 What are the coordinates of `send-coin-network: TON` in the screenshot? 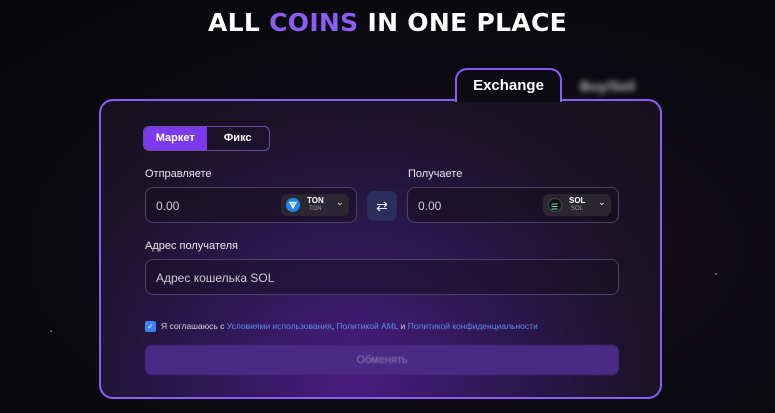 It's located at (315, 209).